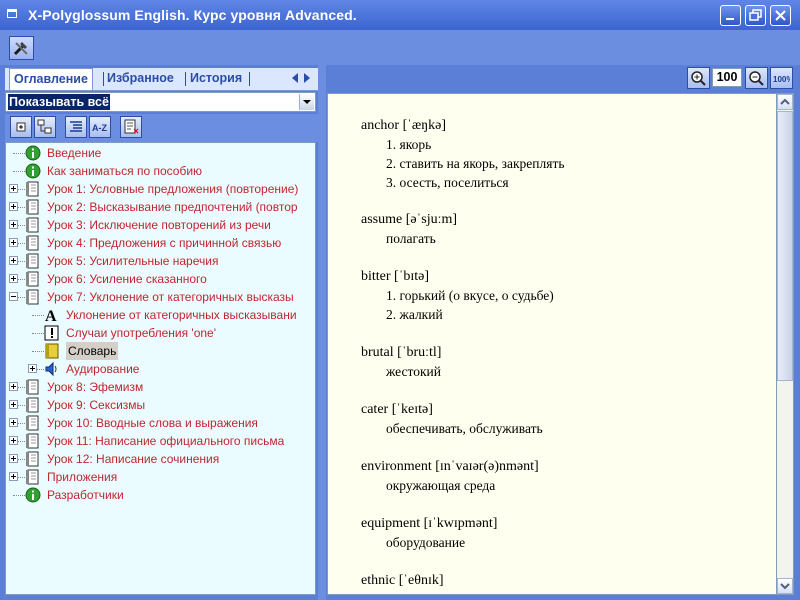 The height and width of the screenshot is (600, 800). I want to click on zoom-out-icon, so click(756, 78).